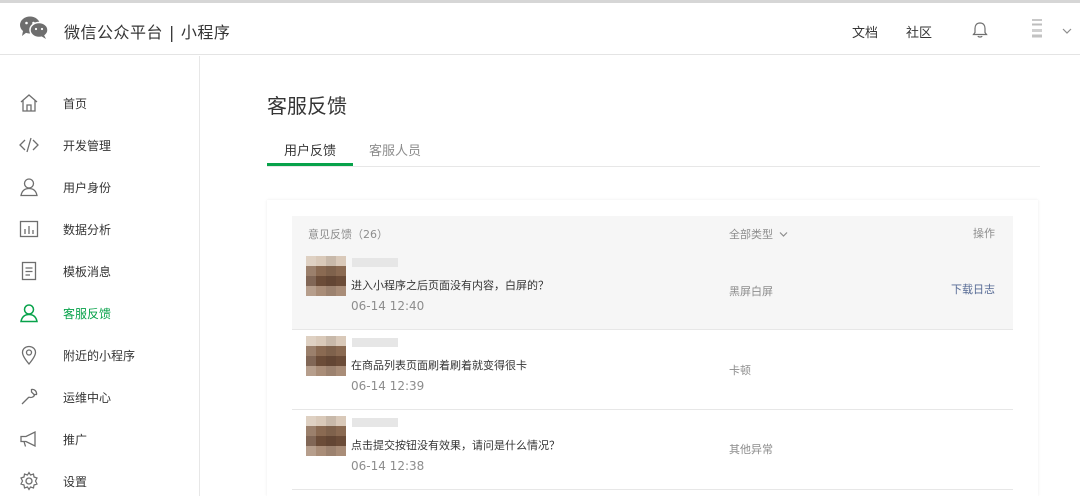 Image resolution: width=1080 pixels, height=496 pixels. What do you see at coordinates (99, 439) in the screenshot?
I see `sidebar-item-promotion: 推广` at bounding box center [99, 439].